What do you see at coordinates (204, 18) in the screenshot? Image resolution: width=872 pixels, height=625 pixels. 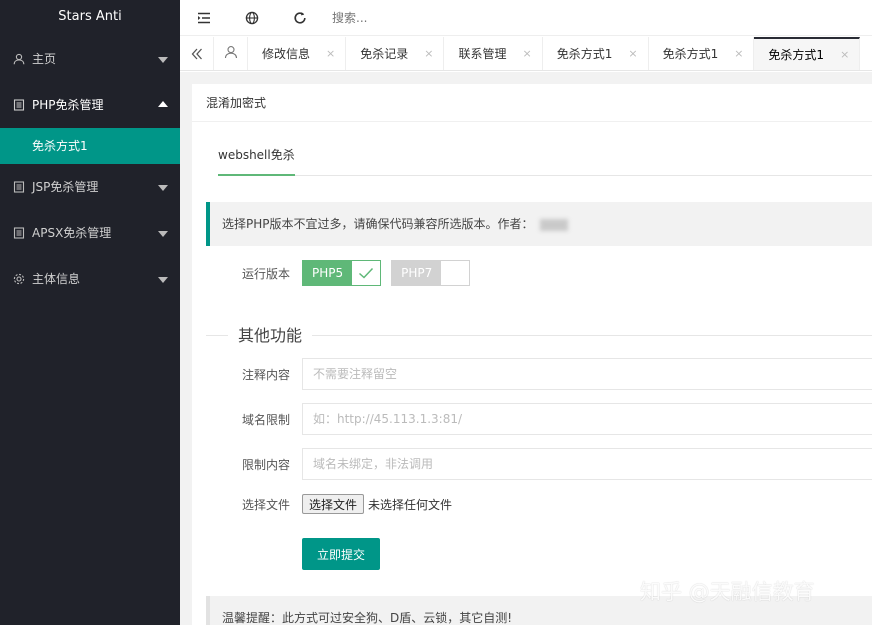 I see `collapse-menu-icon` at bounding box center [204, 18].